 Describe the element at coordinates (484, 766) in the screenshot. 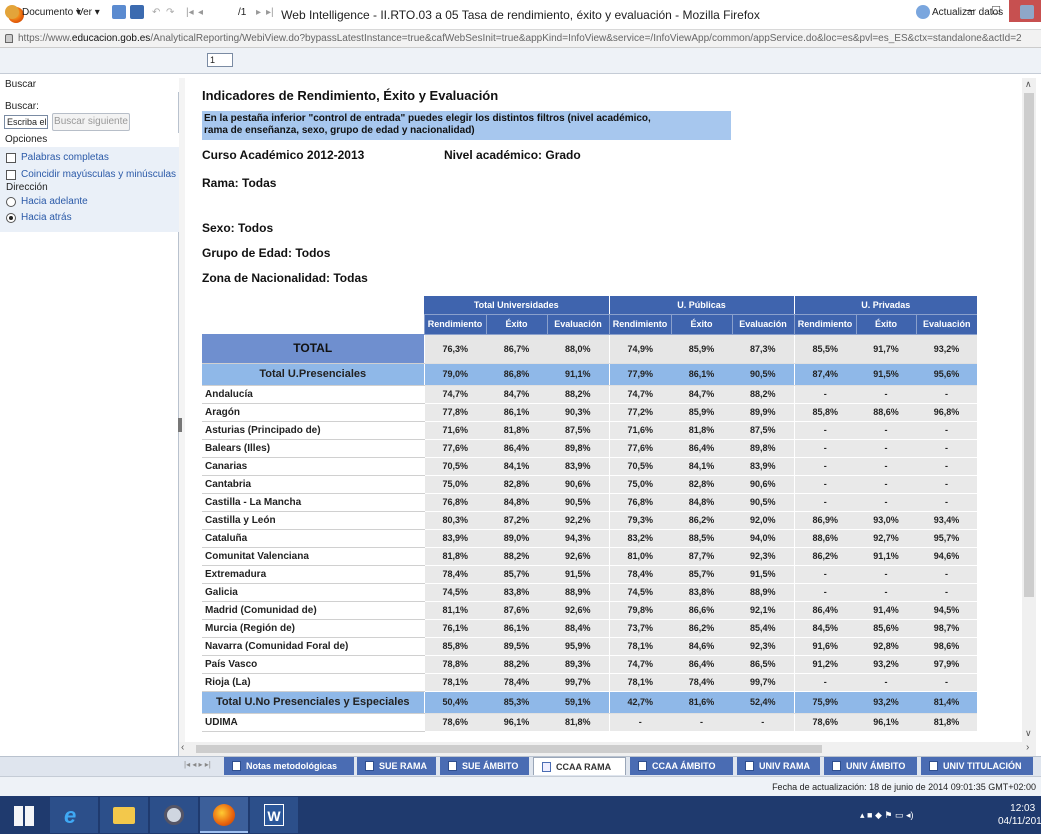

I see `tab-sue-ambito: SUE ÁMBITO` at that location.